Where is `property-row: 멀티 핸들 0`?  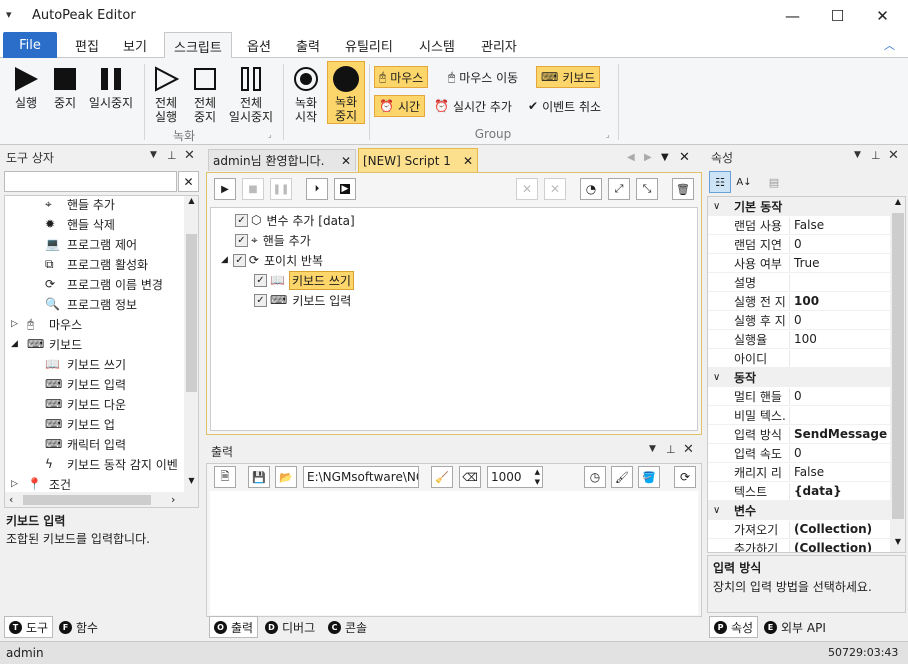
property-row: 멀티 핸들 0 is located at coordinates (799, 396).